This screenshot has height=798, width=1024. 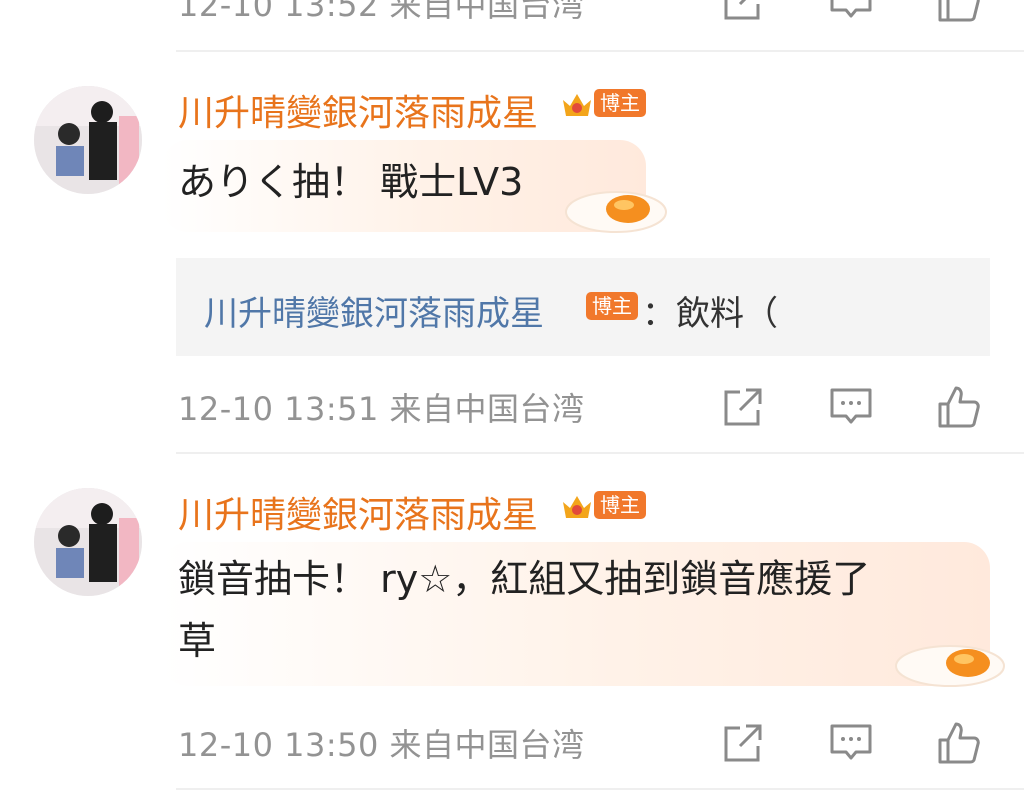 I want to click on comment-timestamp: 12-10 13:52 来自中国台湾, so click(x=381, y=12).